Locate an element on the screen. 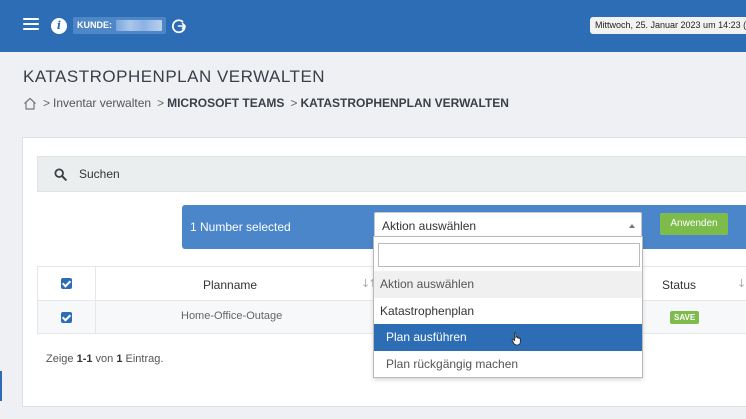  dropdown-item-placeholder: Aktion auswählen is located at coordinates (508, 284).